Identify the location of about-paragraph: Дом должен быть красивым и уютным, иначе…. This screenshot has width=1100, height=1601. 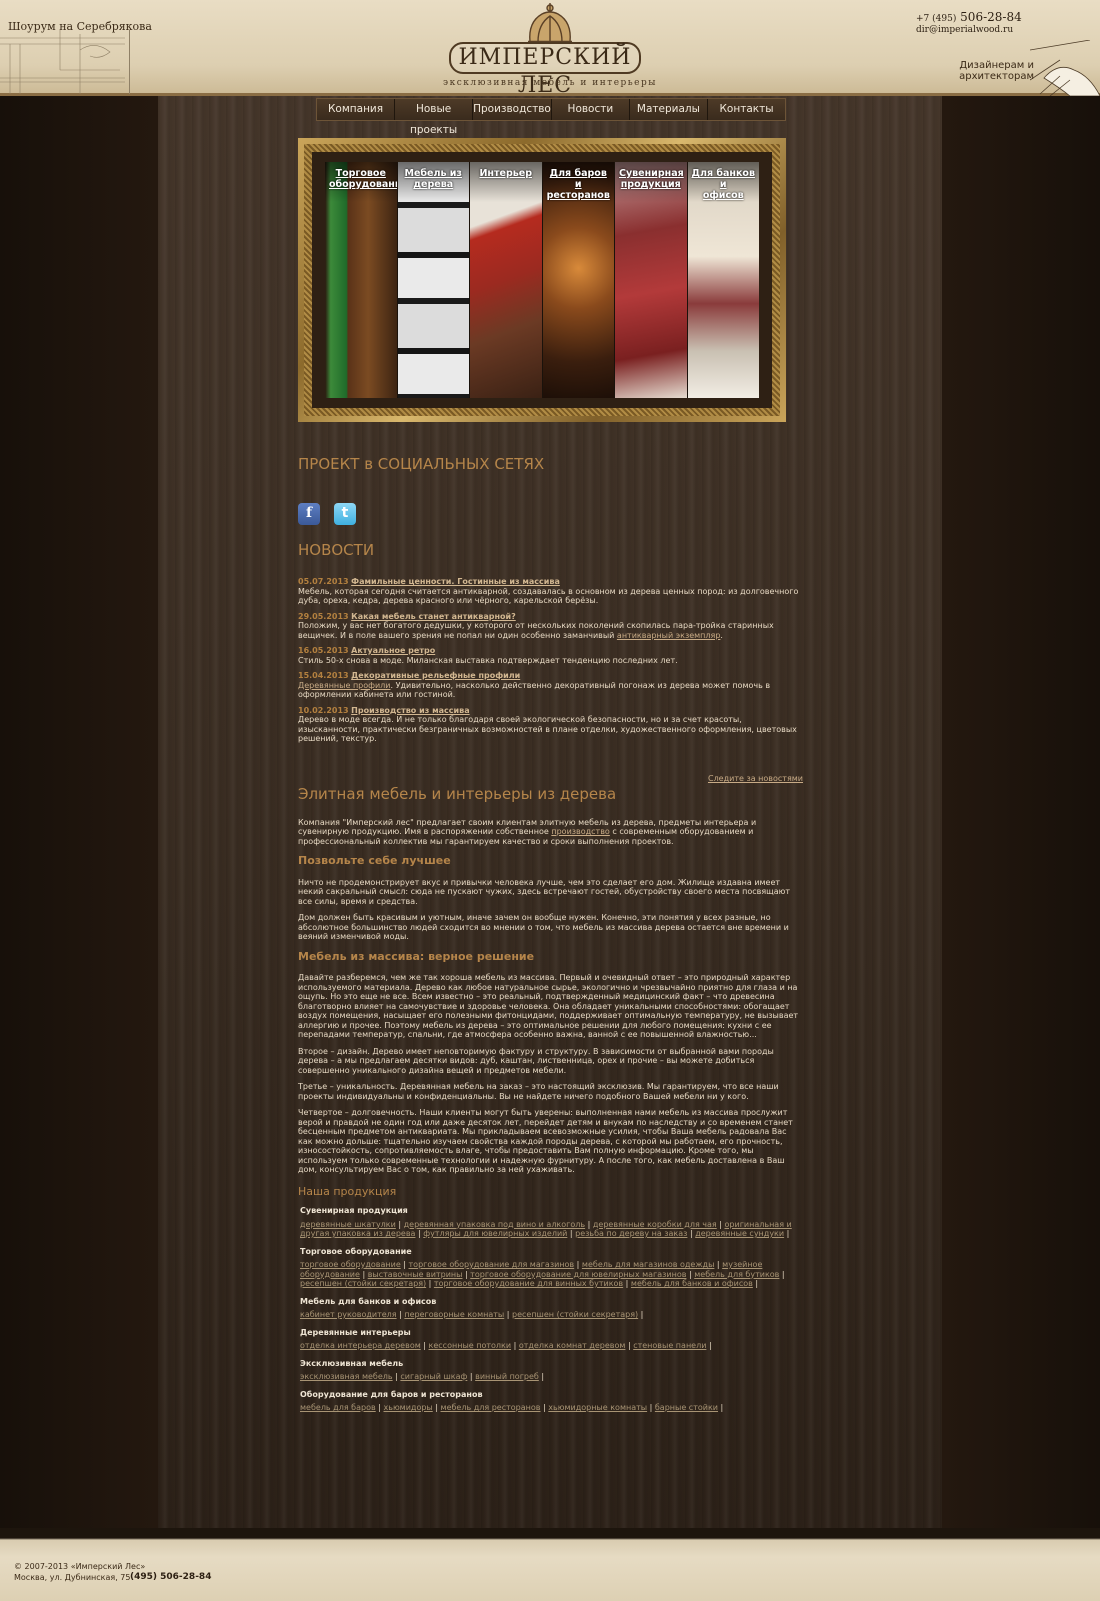
(543, 927).